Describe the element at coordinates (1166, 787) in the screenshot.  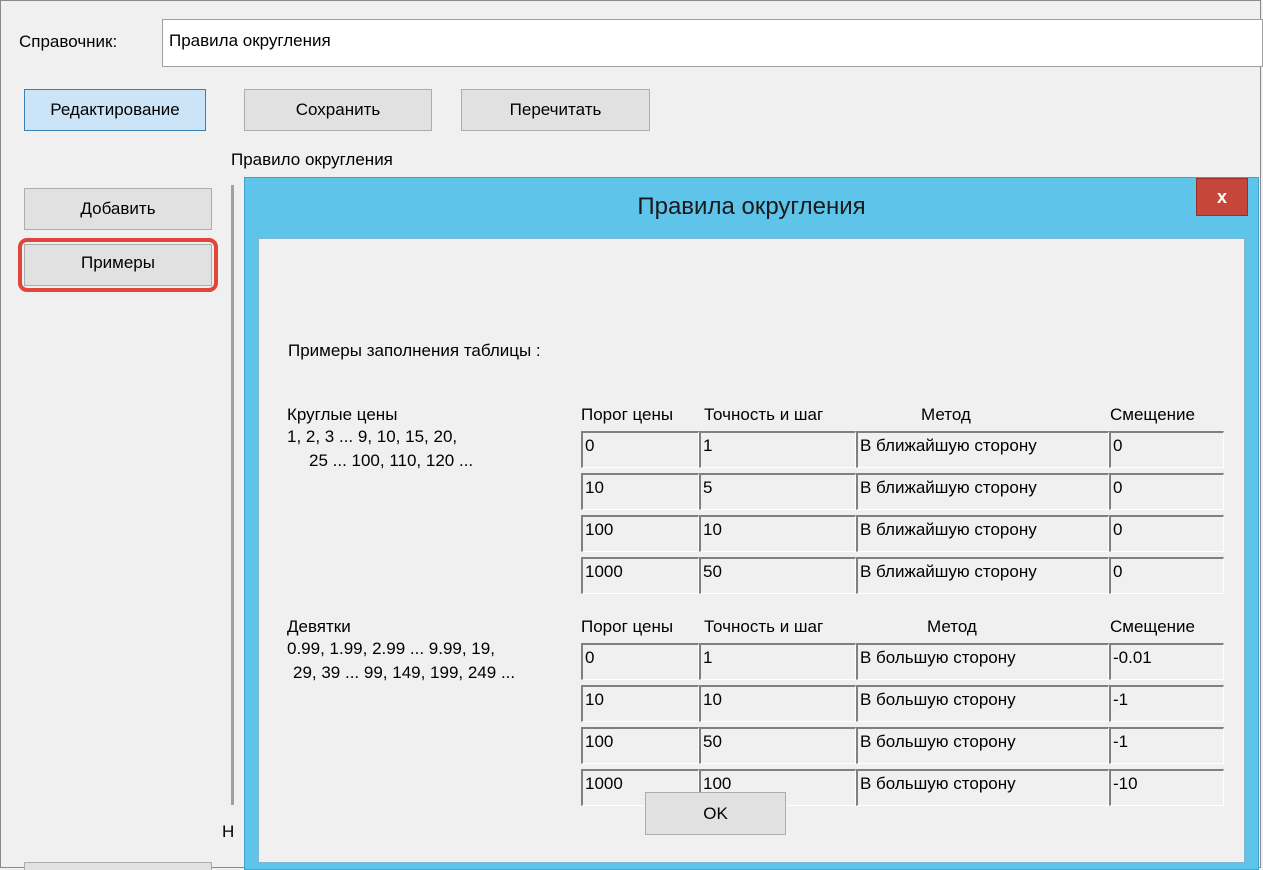
I see `cell-offset: -10` at that location.